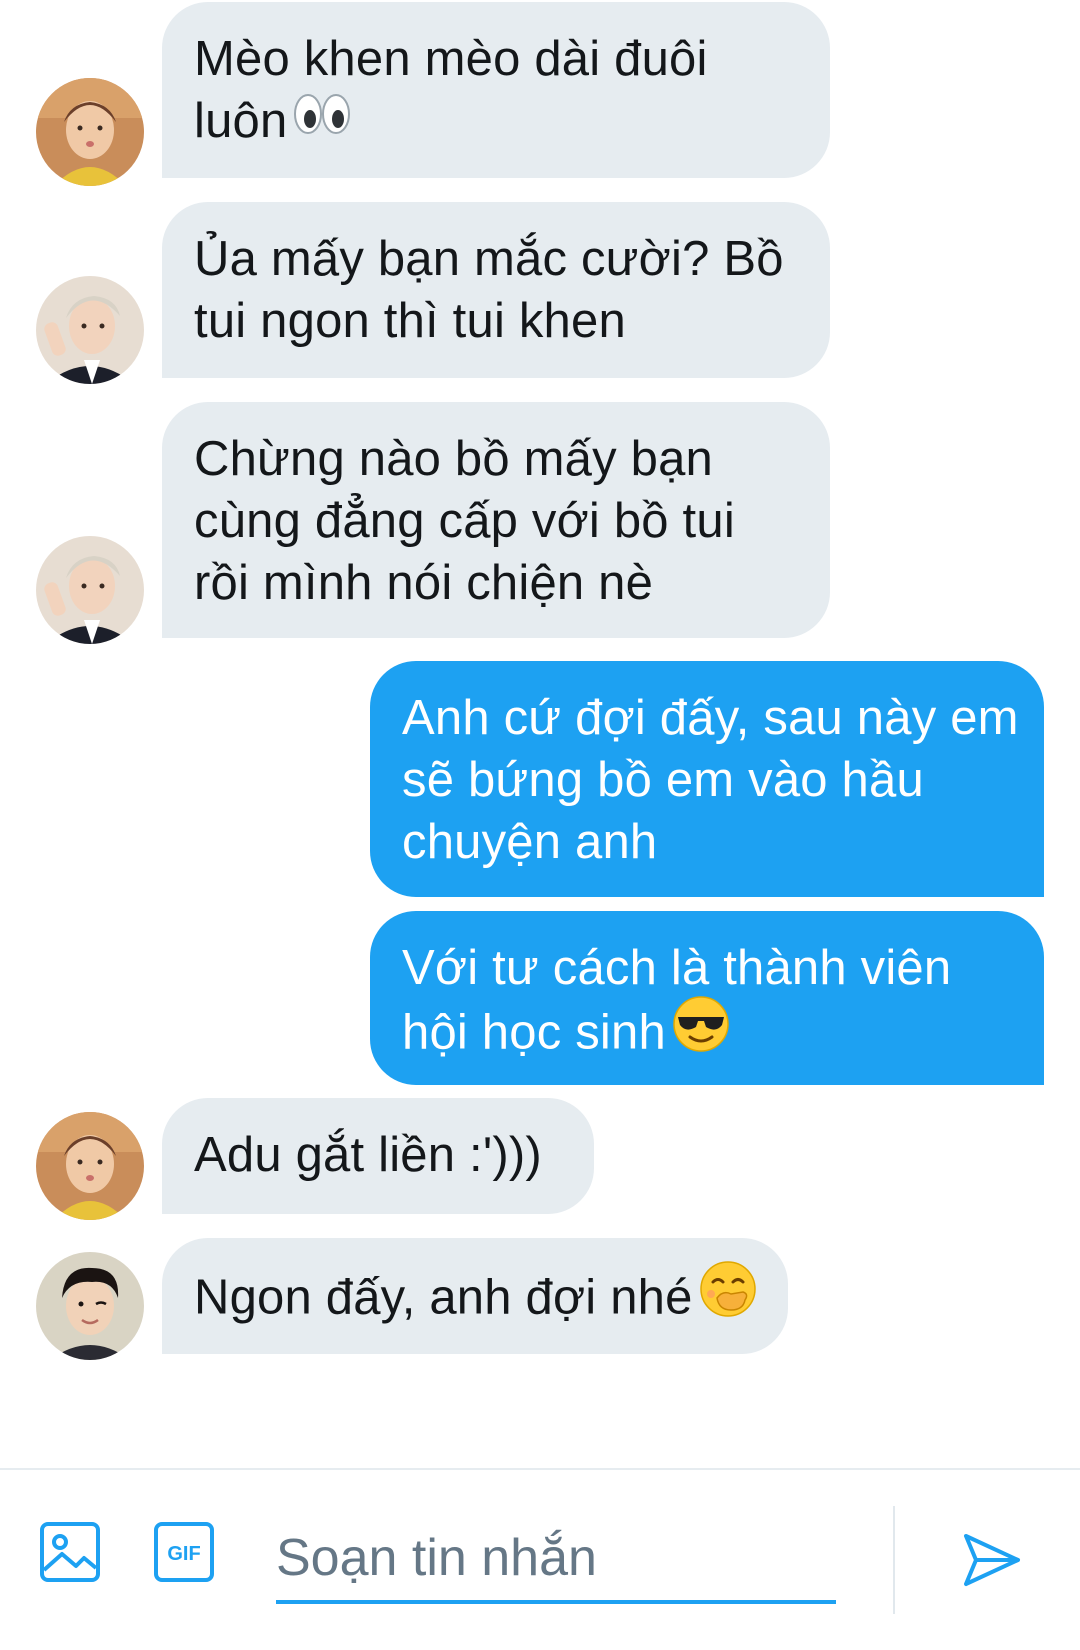  I want to click on message-text: luôn, so click(241, 121).